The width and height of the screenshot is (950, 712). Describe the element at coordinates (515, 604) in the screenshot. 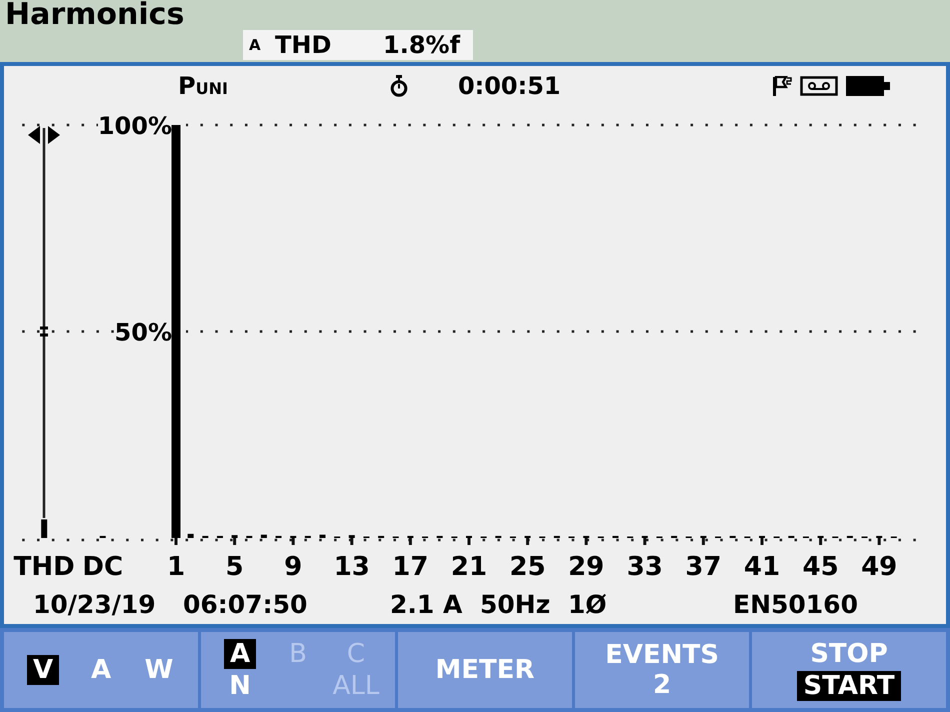

I see `frequency-label: 50Hz` at that location.